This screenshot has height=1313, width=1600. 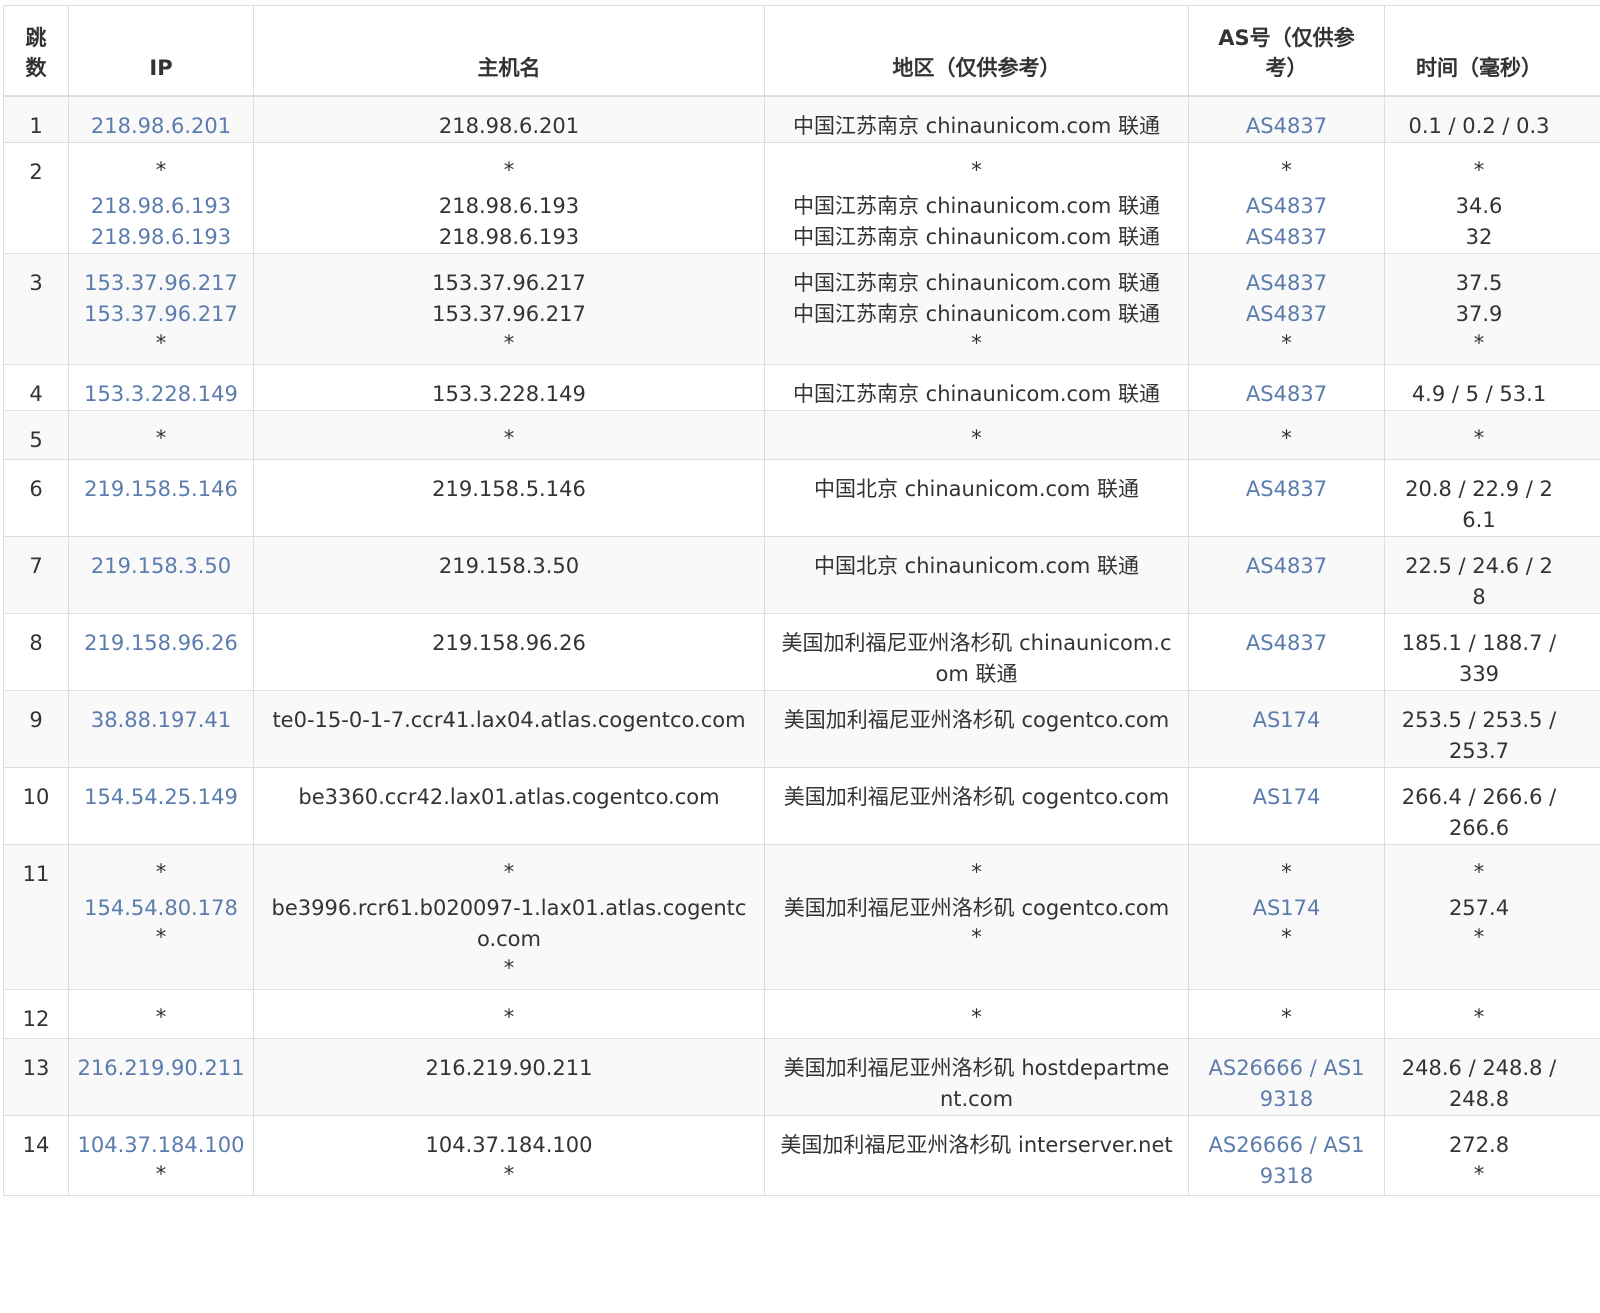 What do you see at coordinates (1479, 582) in the screenshot?
I see `time-cell-content: 22.5 / 24.6 / 28` at bounding box center [1479, 582].